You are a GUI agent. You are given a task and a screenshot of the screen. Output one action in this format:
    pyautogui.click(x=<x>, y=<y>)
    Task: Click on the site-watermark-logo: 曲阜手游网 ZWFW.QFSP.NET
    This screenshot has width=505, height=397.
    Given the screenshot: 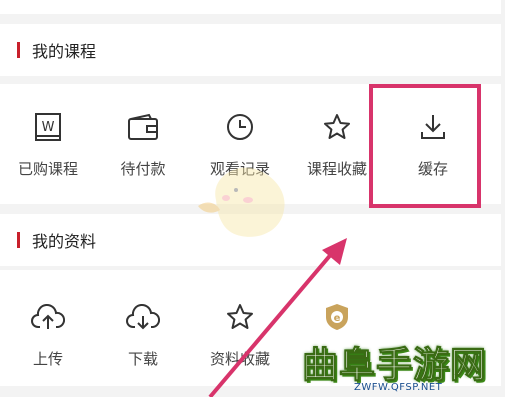 What is the action you would take?
    pyautogui.click(x=399, y=366)
    